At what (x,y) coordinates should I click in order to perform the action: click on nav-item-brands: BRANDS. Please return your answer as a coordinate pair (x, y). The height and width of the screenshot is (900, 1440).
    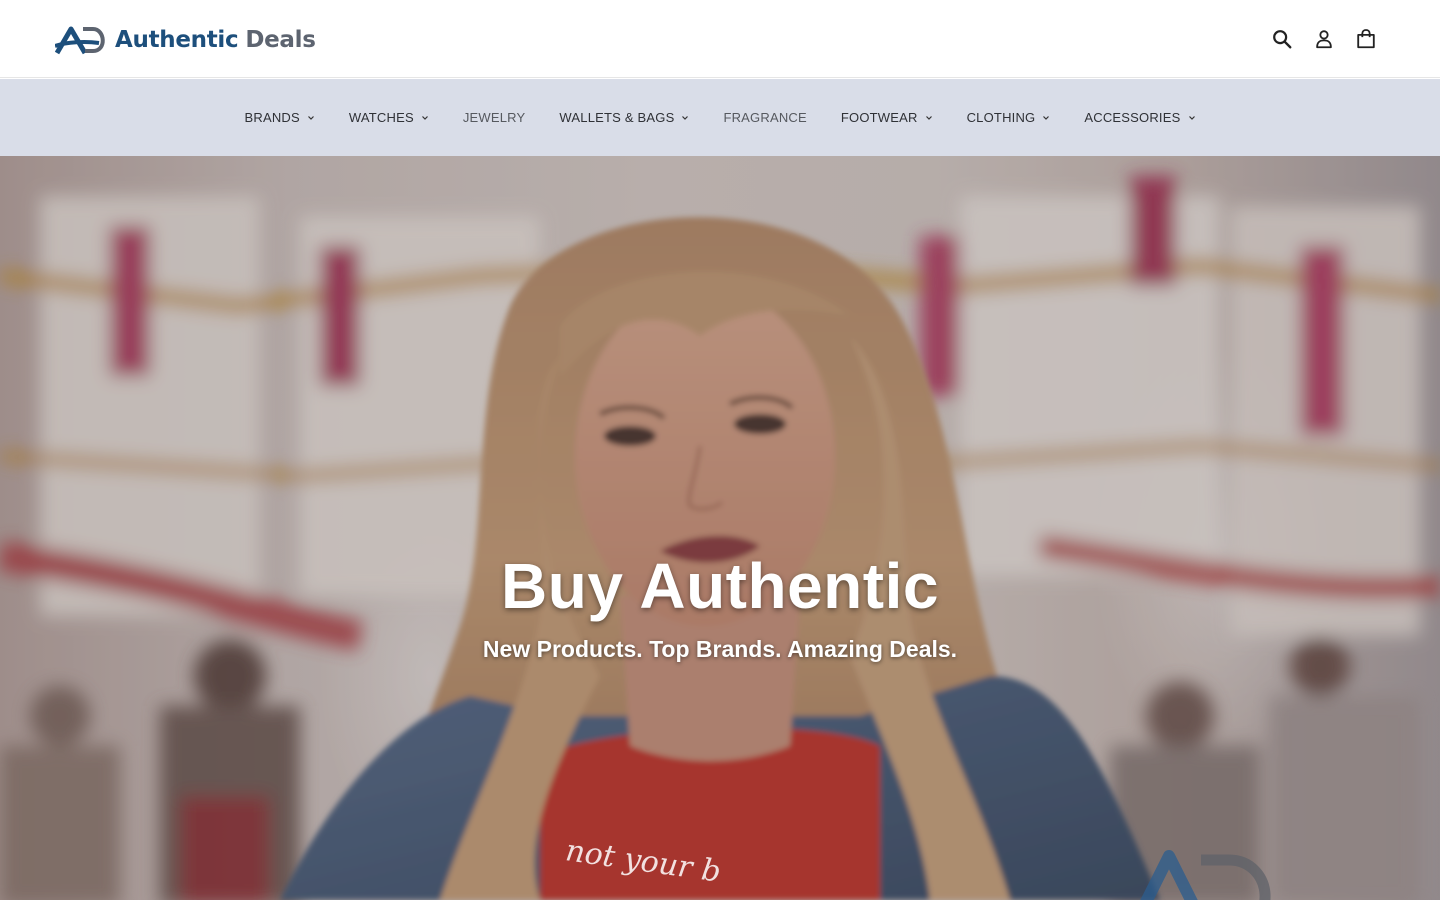
    Looking at the image, I should click on (280, 118).